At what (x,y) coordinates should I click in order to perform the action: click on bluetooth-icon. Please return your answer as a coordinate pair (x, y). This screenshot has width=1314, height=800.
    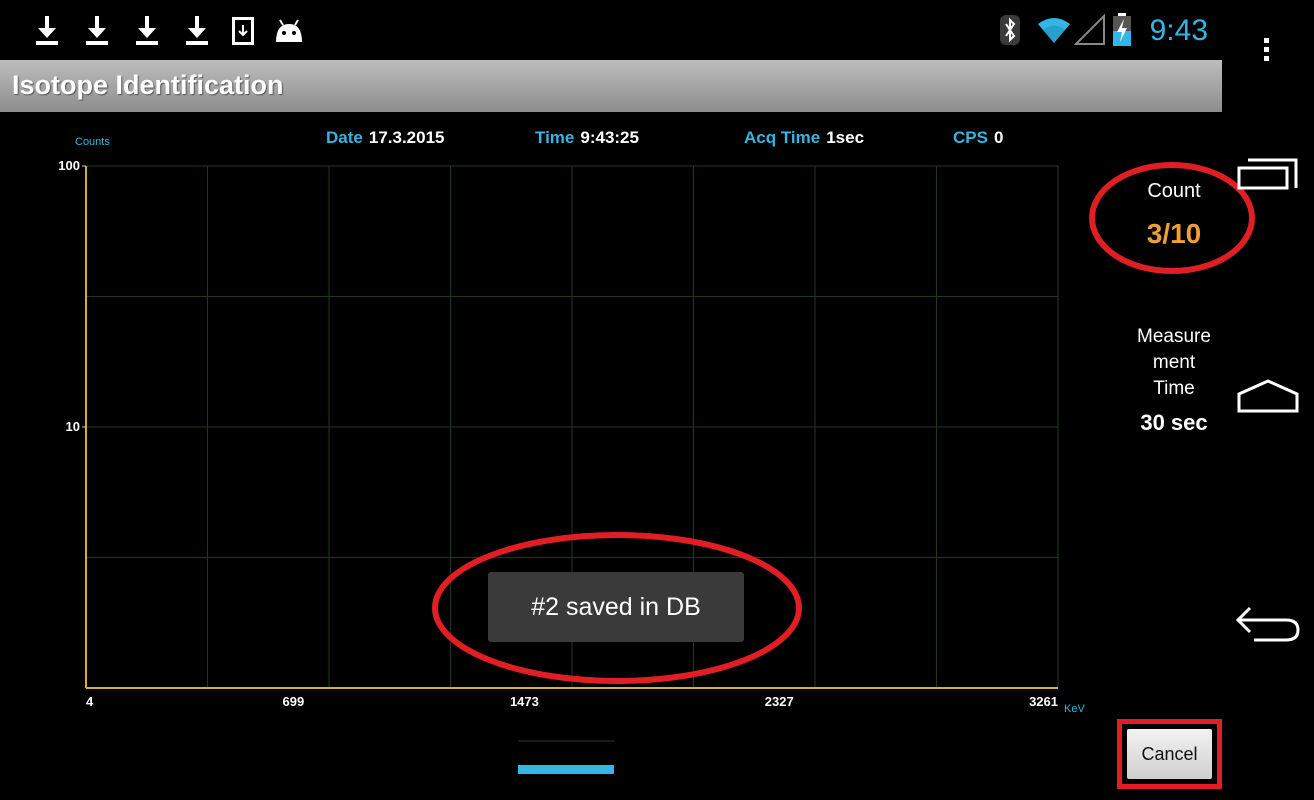
    Looking at the image, I should click on (1010, 30).